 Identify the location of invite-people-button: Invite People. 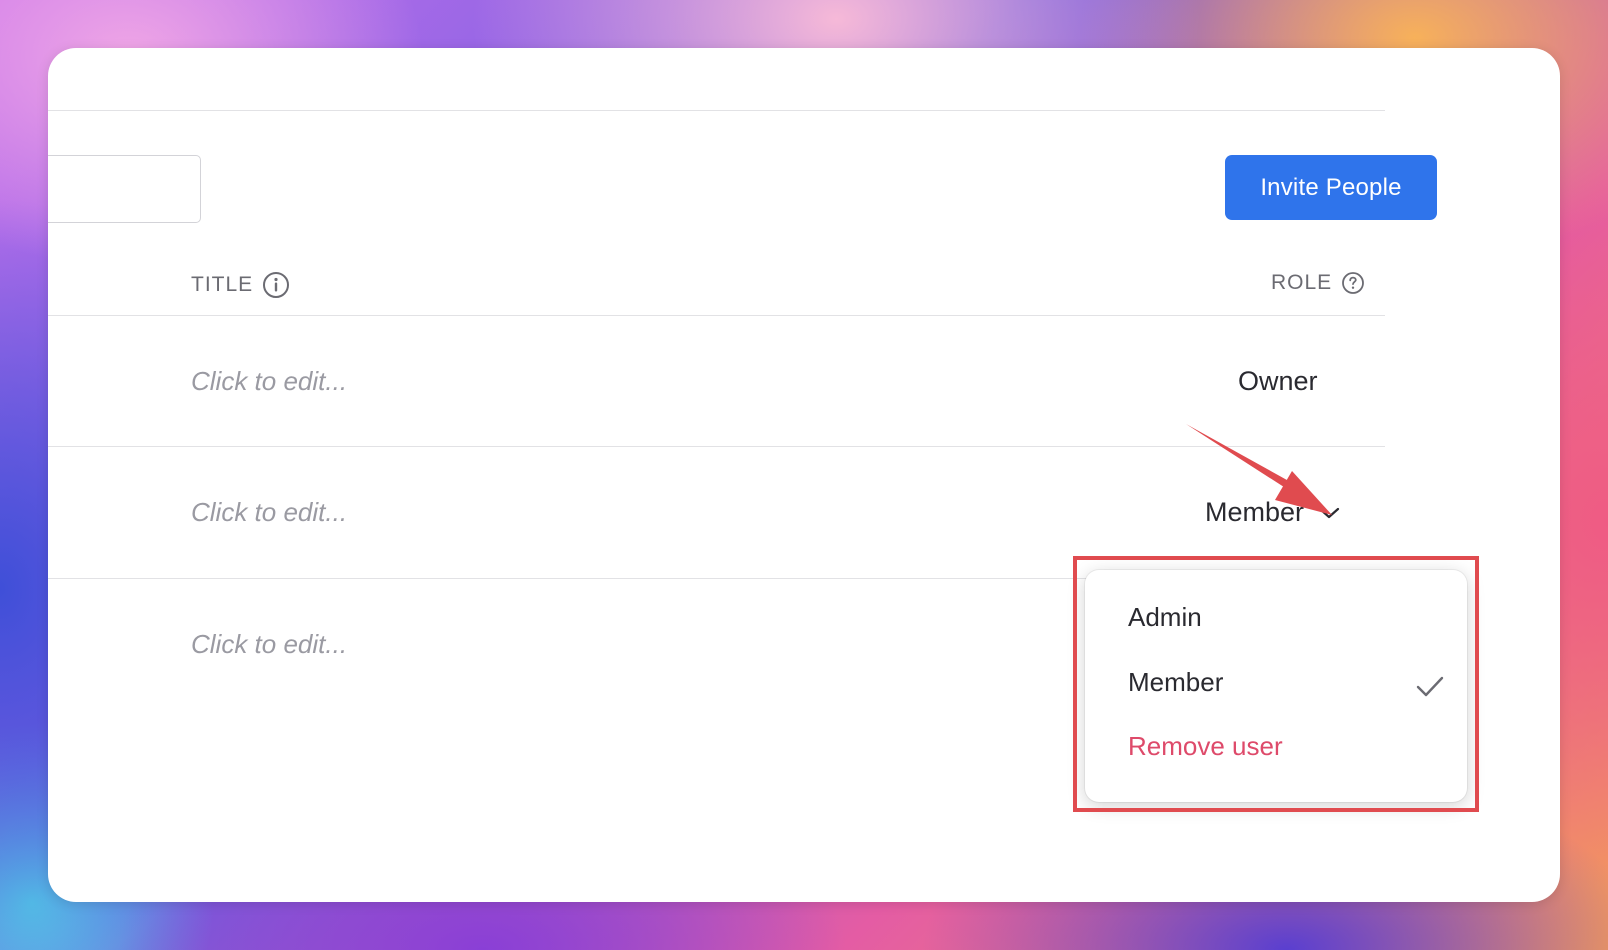
(1331, 187).